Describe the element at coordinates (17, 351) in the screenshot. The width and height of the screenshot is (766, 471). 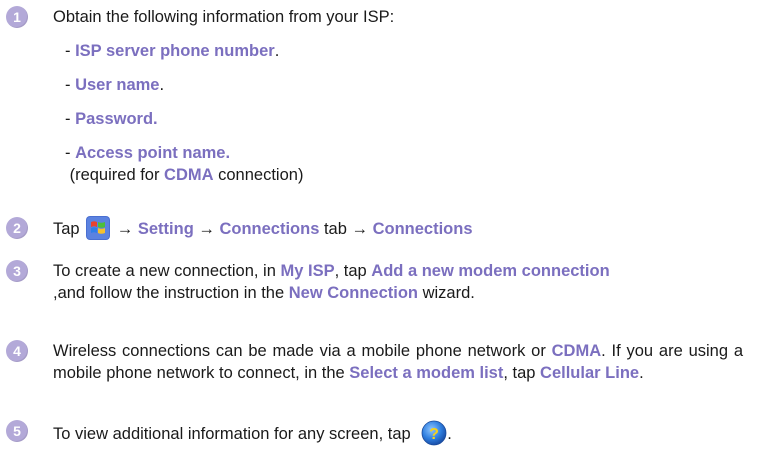
I see `step-number-badge: 4` at that location.